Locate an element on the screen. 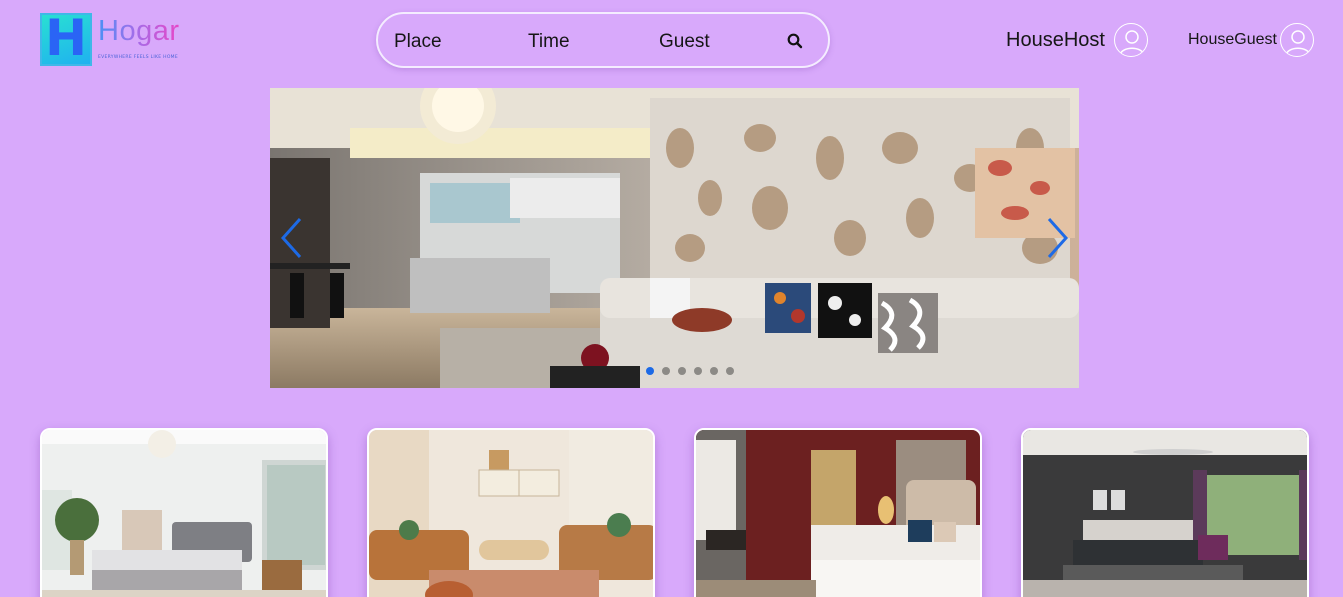 This screenshot has width=1343, height=597. brand-name: Hogar is located at coordinates (139, 31).